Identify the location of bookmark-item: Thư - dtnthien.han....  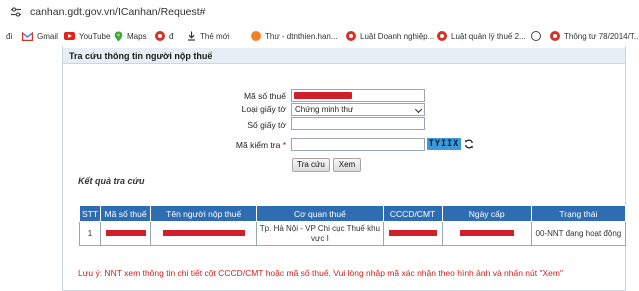
(294, 36).